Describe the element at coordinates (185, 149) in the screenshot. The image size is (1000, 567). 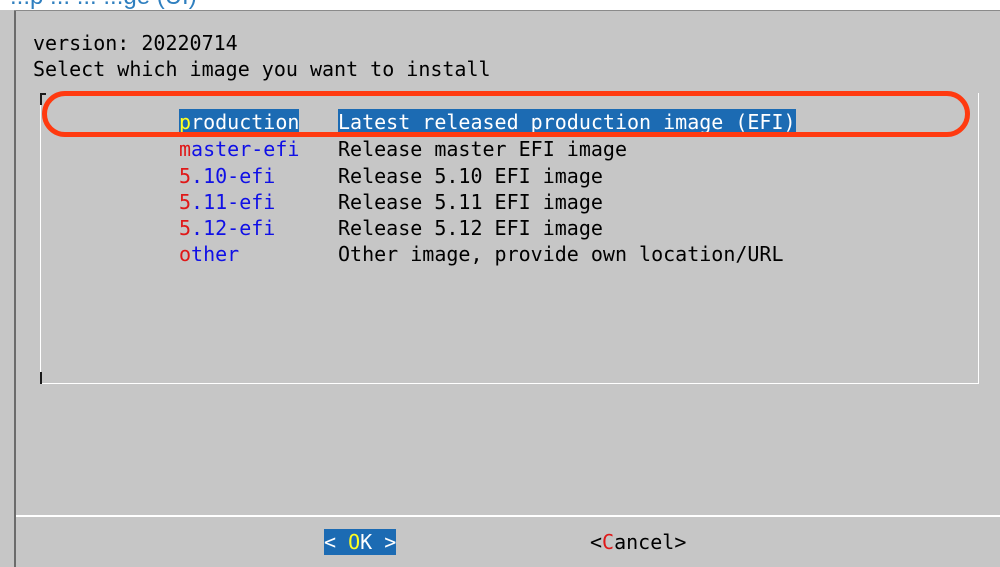
I see `hotkey-letter: m` at that location.